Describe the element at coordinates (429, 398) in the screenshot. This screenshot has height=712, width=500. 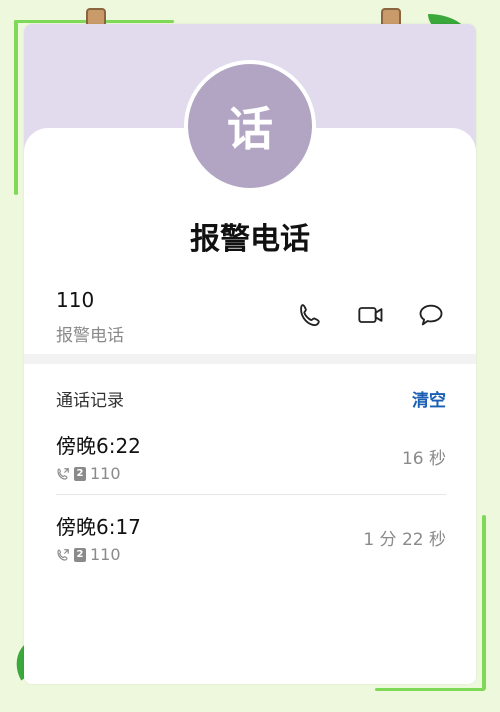
I see `clear-records-button: 清空` at that location.